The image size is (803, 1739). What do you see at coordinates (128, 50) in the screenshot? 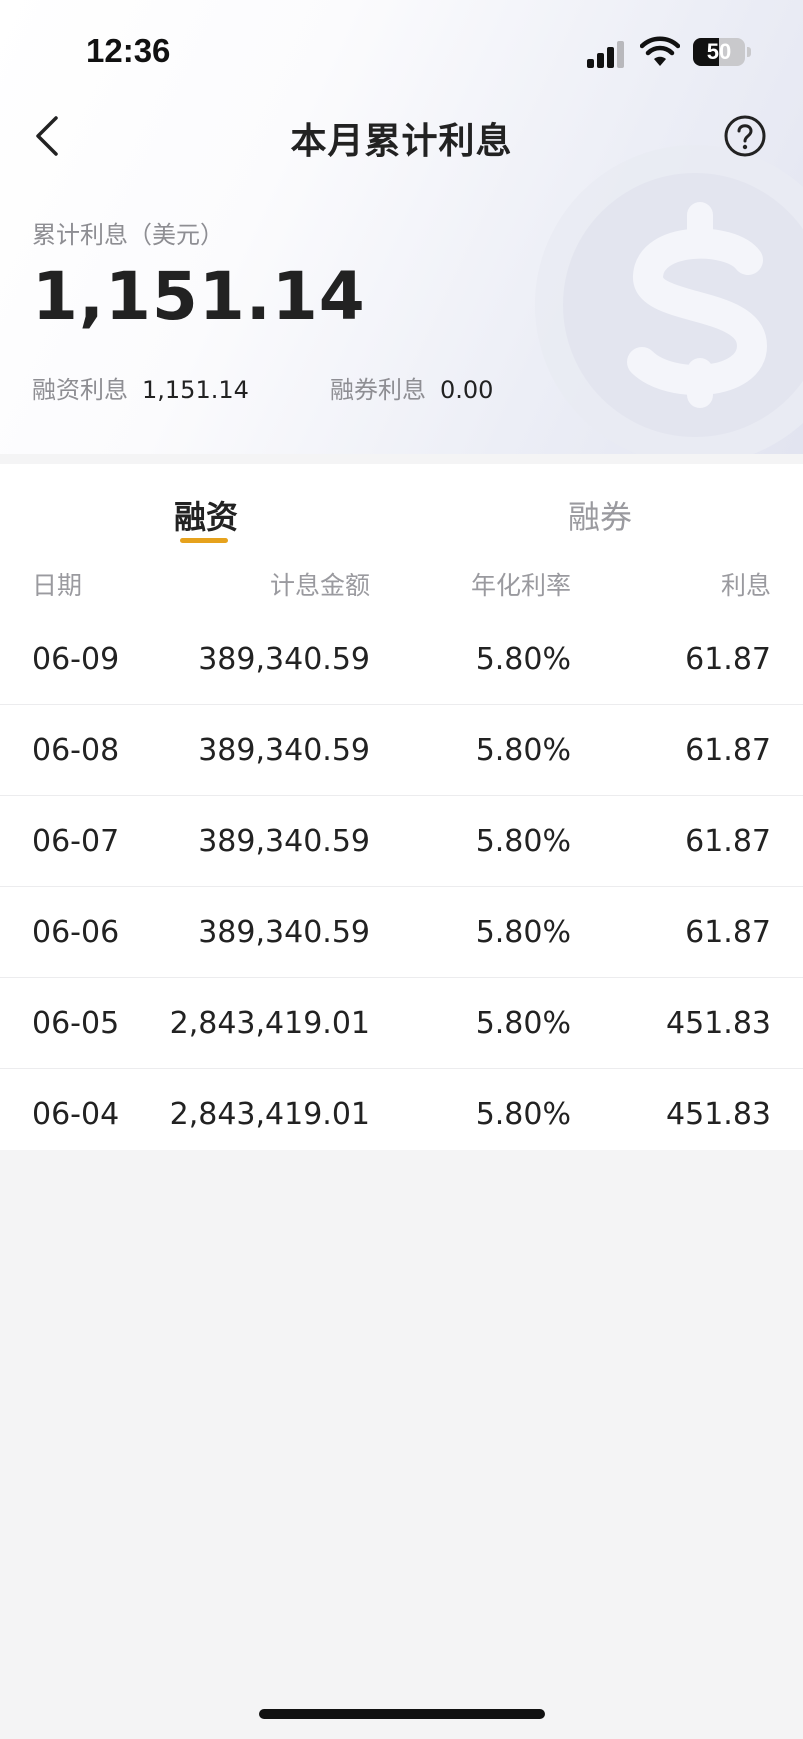
I see `status-time: 12:36` at bounding box center [128, 50].